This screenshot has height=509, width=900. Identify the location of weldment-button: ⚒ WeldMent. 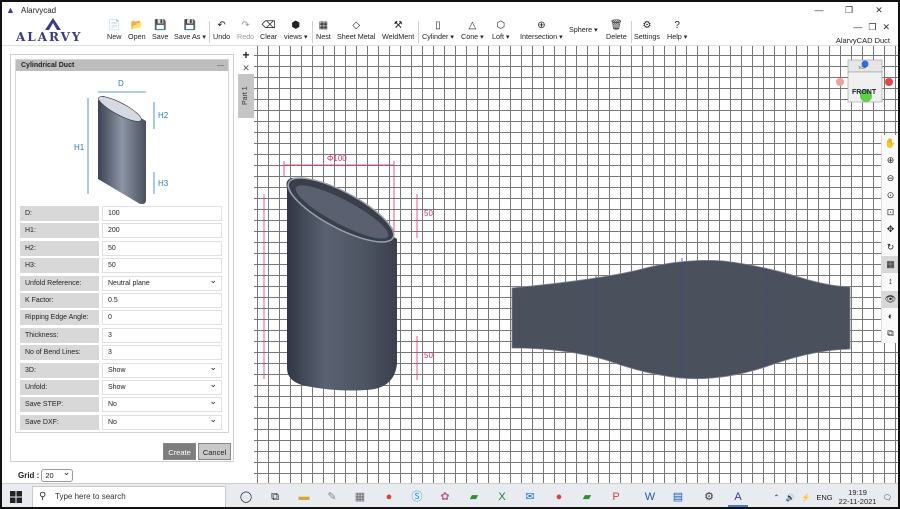
(398, 30).